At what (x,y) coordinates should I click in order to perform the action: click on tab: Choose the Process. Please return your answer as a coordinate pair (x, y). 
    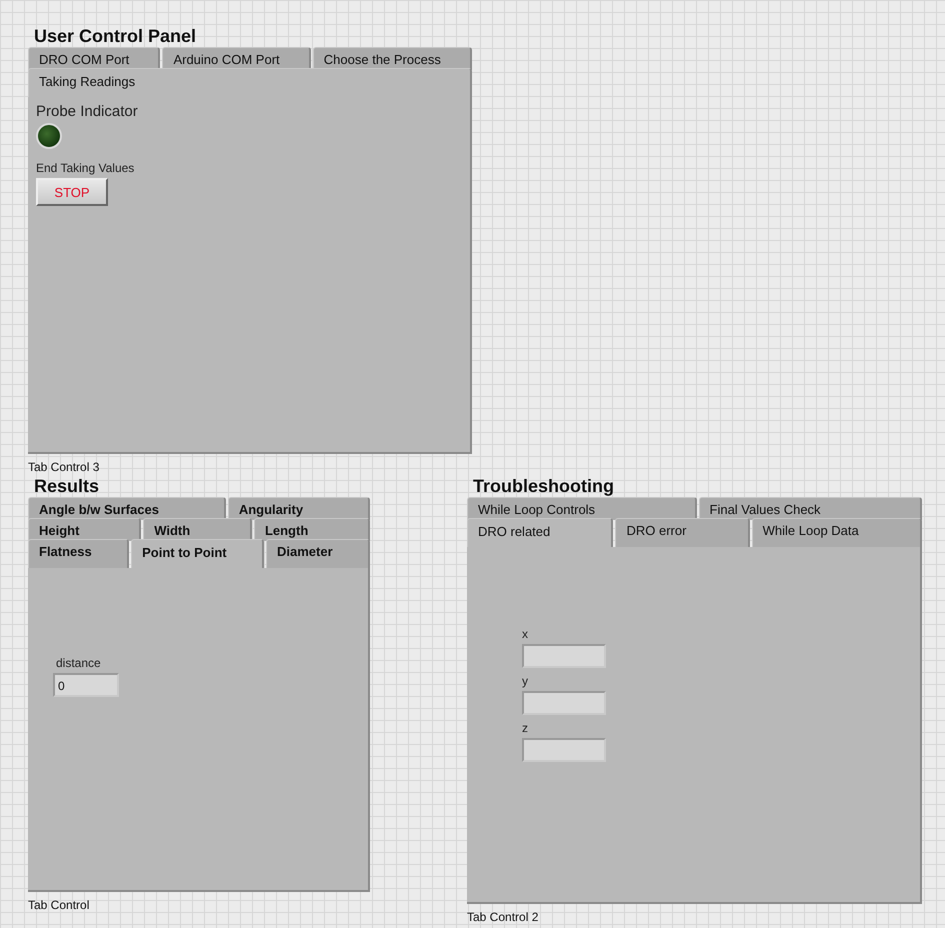
    Looking at the image, I should click on (392, 58).